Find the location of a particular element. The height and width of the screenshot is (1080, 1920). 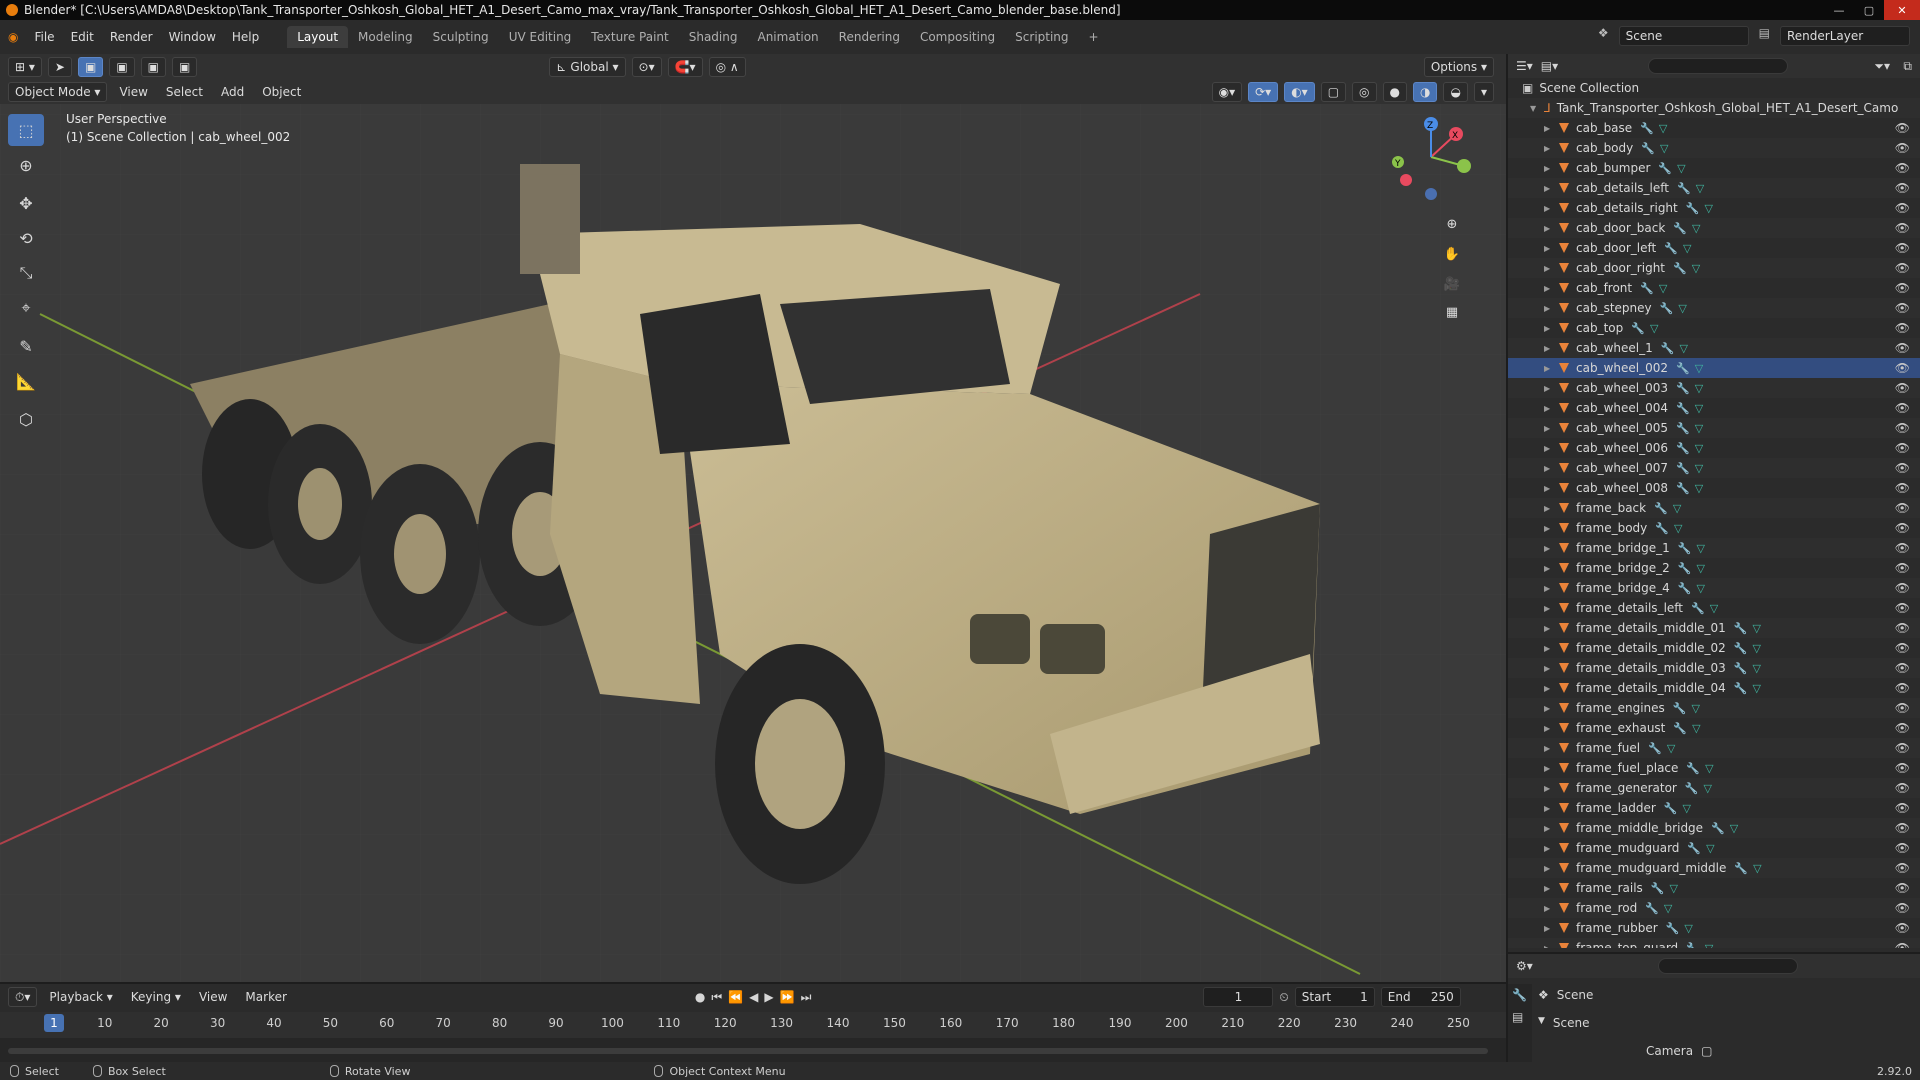

outliner-object-row: ▶ cab_bumper 🔧 ▽ 👁 is located at coordinates (1714, 168).